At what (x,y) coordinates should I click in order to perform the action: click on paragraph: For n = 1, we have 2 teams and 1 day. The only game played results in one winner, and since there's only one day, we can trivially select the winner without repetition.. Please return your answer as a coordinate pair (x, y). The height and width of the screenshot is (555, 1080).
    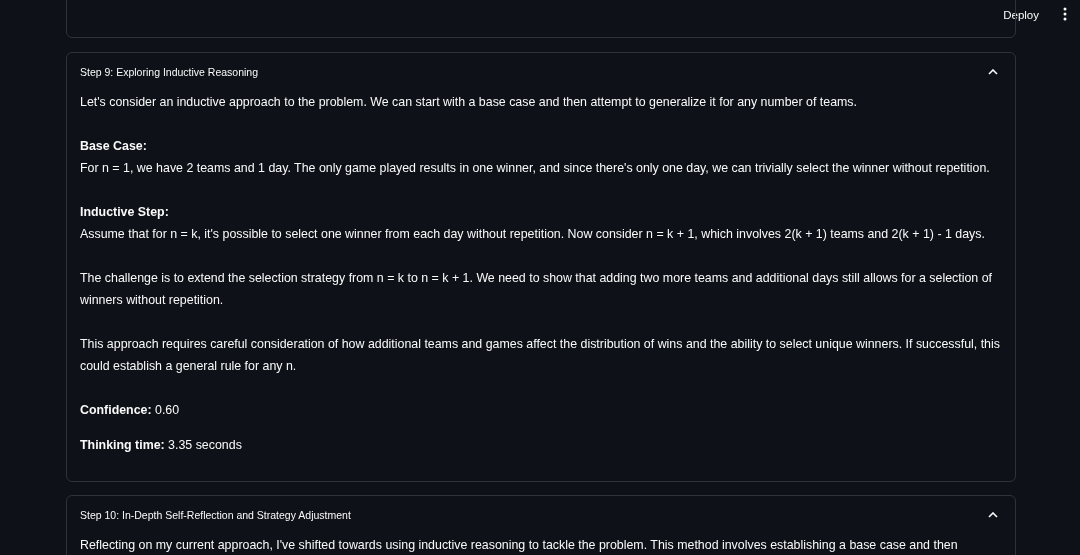
    Looking at the image, I should click on (535, 168).